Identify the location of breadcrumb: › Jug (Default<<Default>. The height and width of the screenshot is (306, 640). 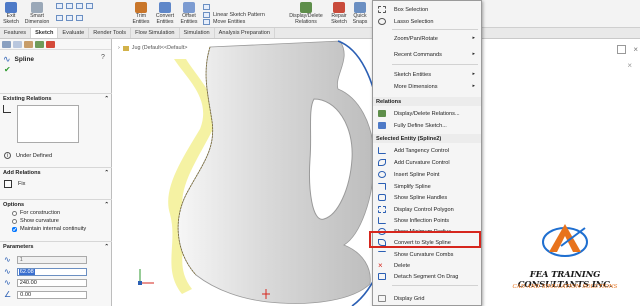
(152, 48).